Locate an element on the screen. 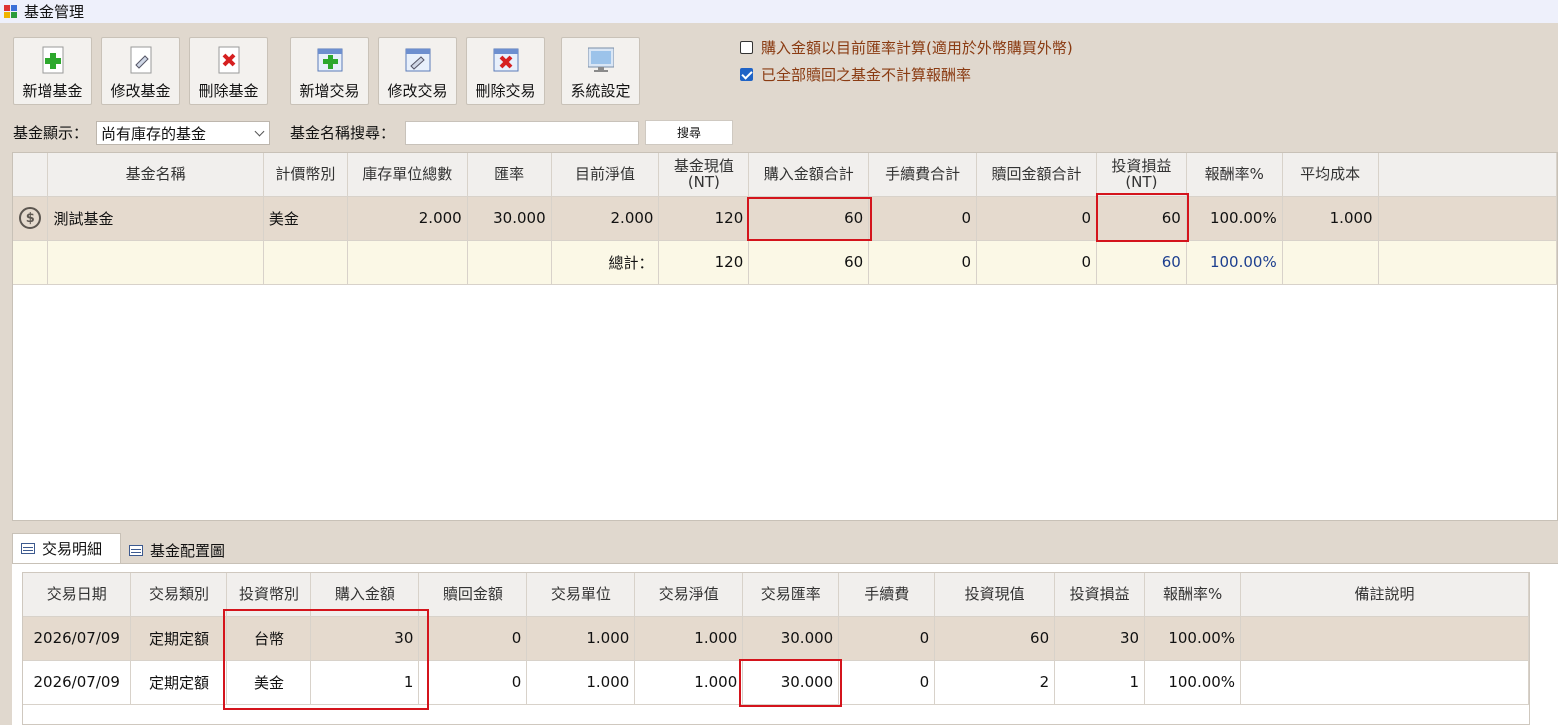 This screenshot has width=1558, height=725. add-trade-button: 新增交易 is located at coordinates (329, 71).